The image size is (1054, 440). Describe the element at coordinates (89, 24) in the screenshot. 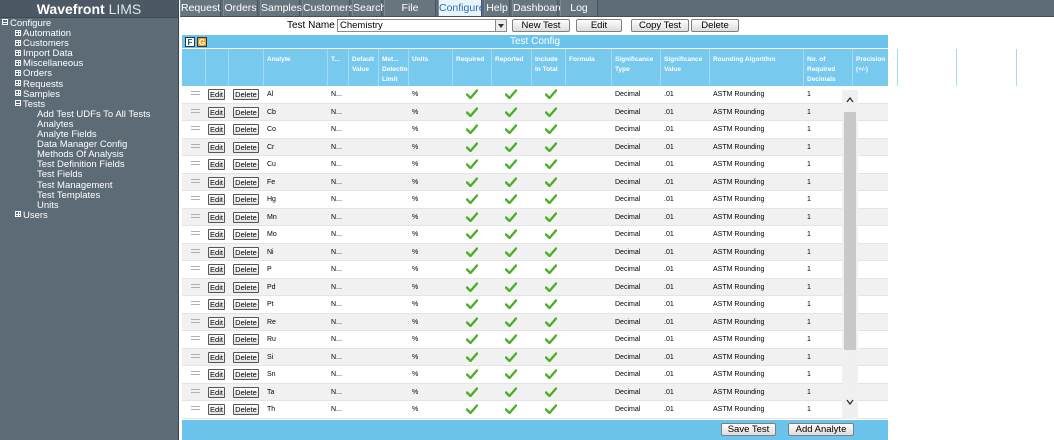

I see `tree-item-configure: Configure` at that location.